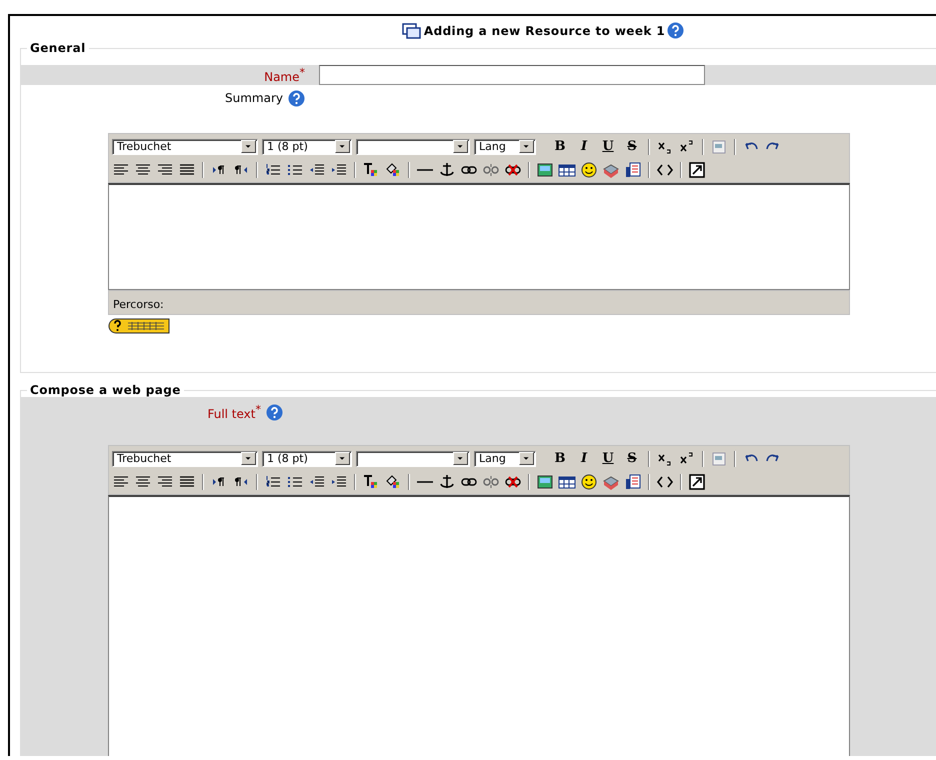 This screenshot has height=760, width=936. What do you see at coordinates (512, 75) in the screenshot?
I see `name-input-field` at bounding box center [512, 75].